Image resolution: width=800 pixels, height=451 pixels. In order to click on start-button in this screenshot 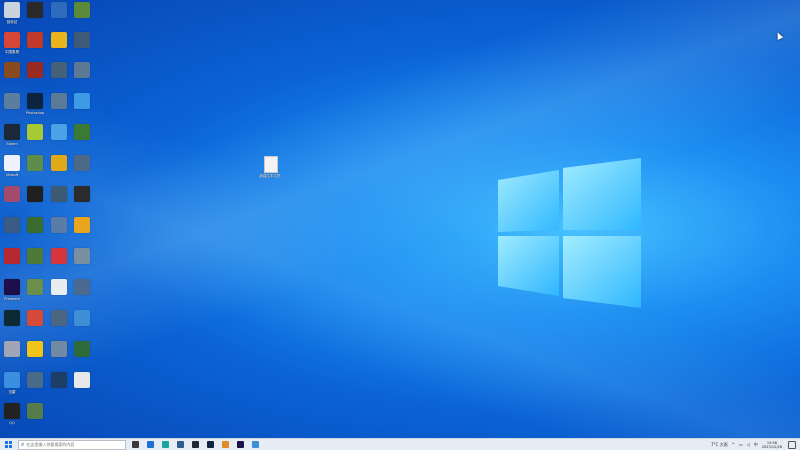, I will do `click(8, 445)`.